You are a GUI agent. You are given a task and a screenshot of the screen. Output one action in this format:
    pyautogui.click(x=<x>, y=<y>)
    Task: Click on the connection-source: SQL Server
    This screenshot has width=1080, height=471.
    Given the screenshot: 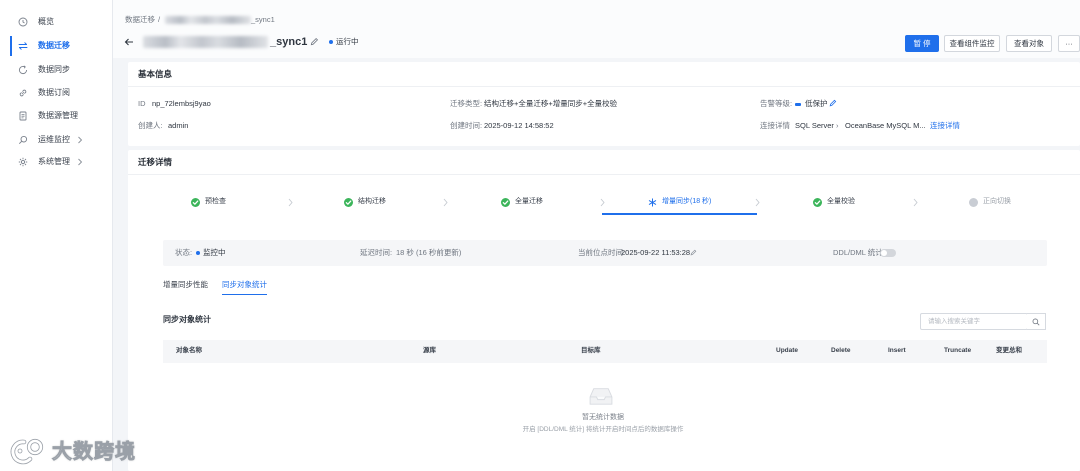 What is the action you would take?
    pyautogui.click(x=814, y=125)
    